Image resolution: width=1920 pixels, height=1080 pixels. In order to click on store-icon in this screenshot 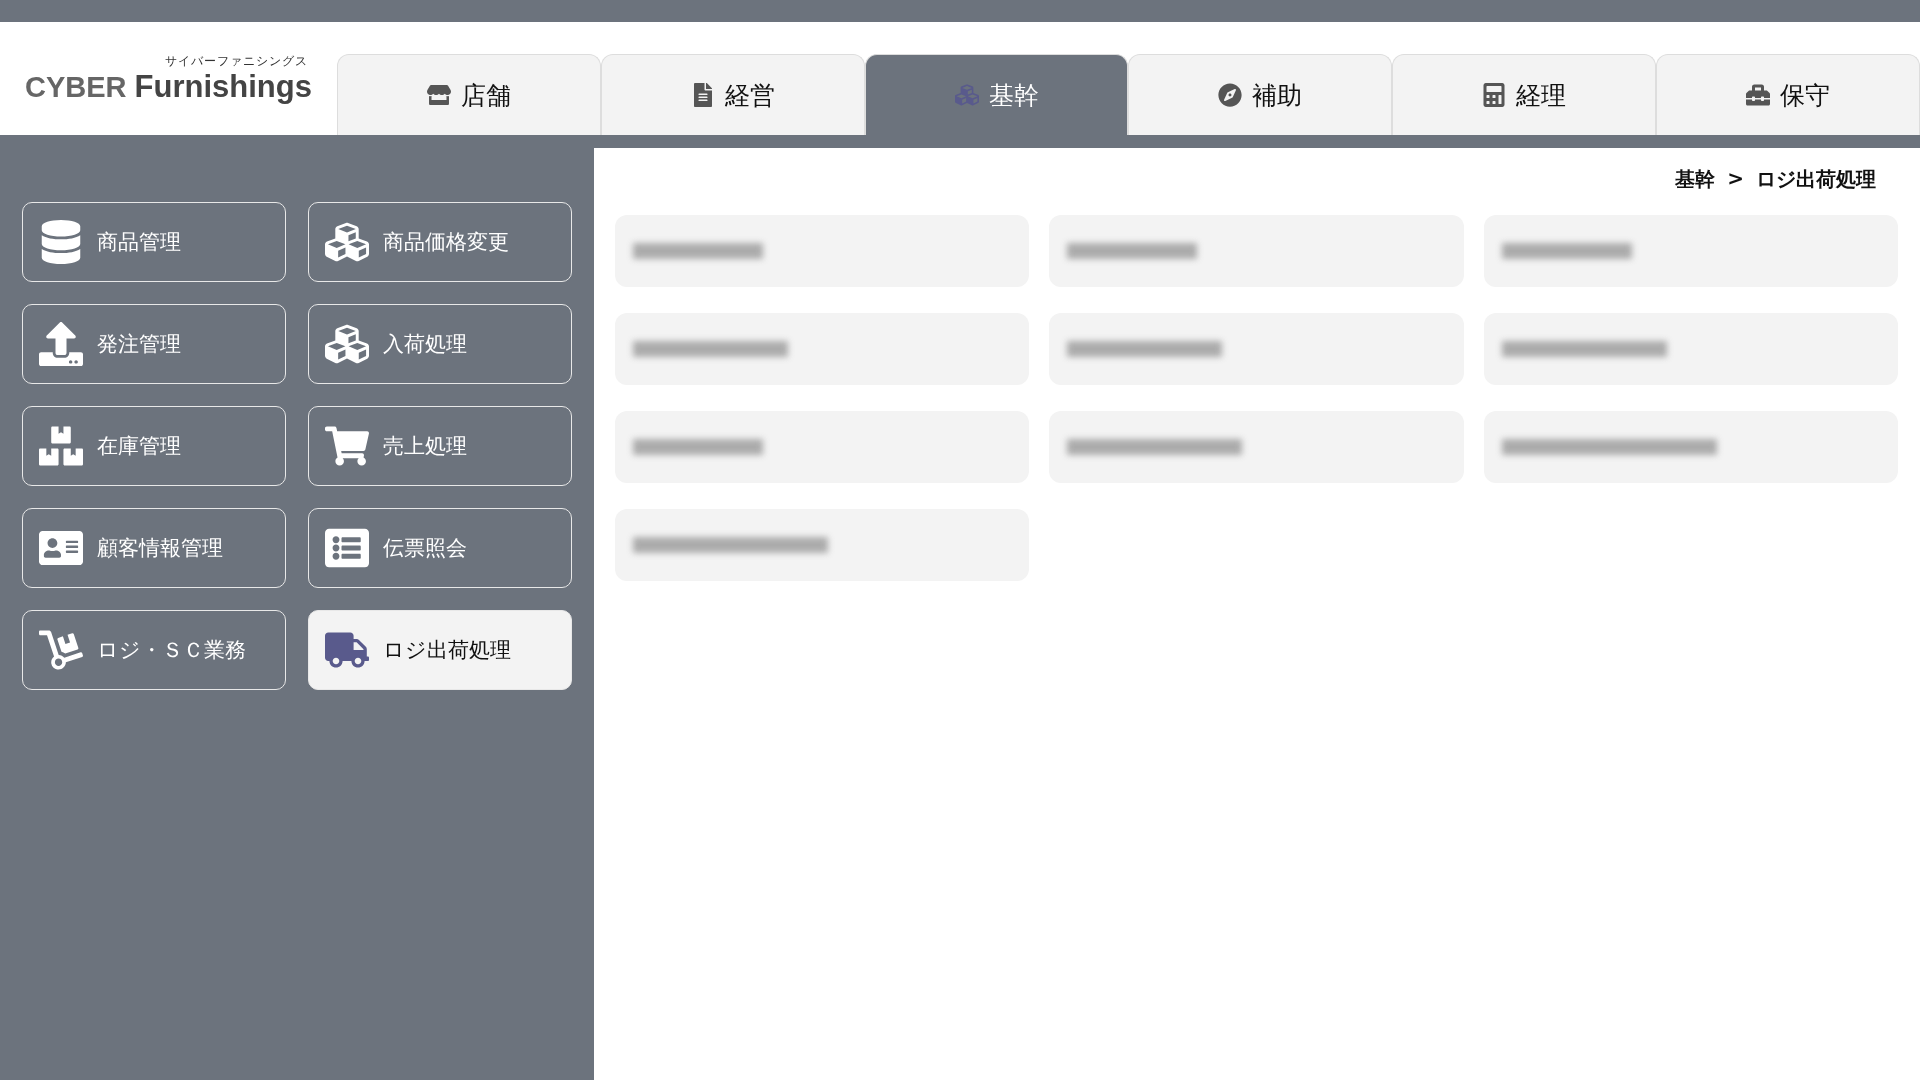, I will do `click(438, 95)`.